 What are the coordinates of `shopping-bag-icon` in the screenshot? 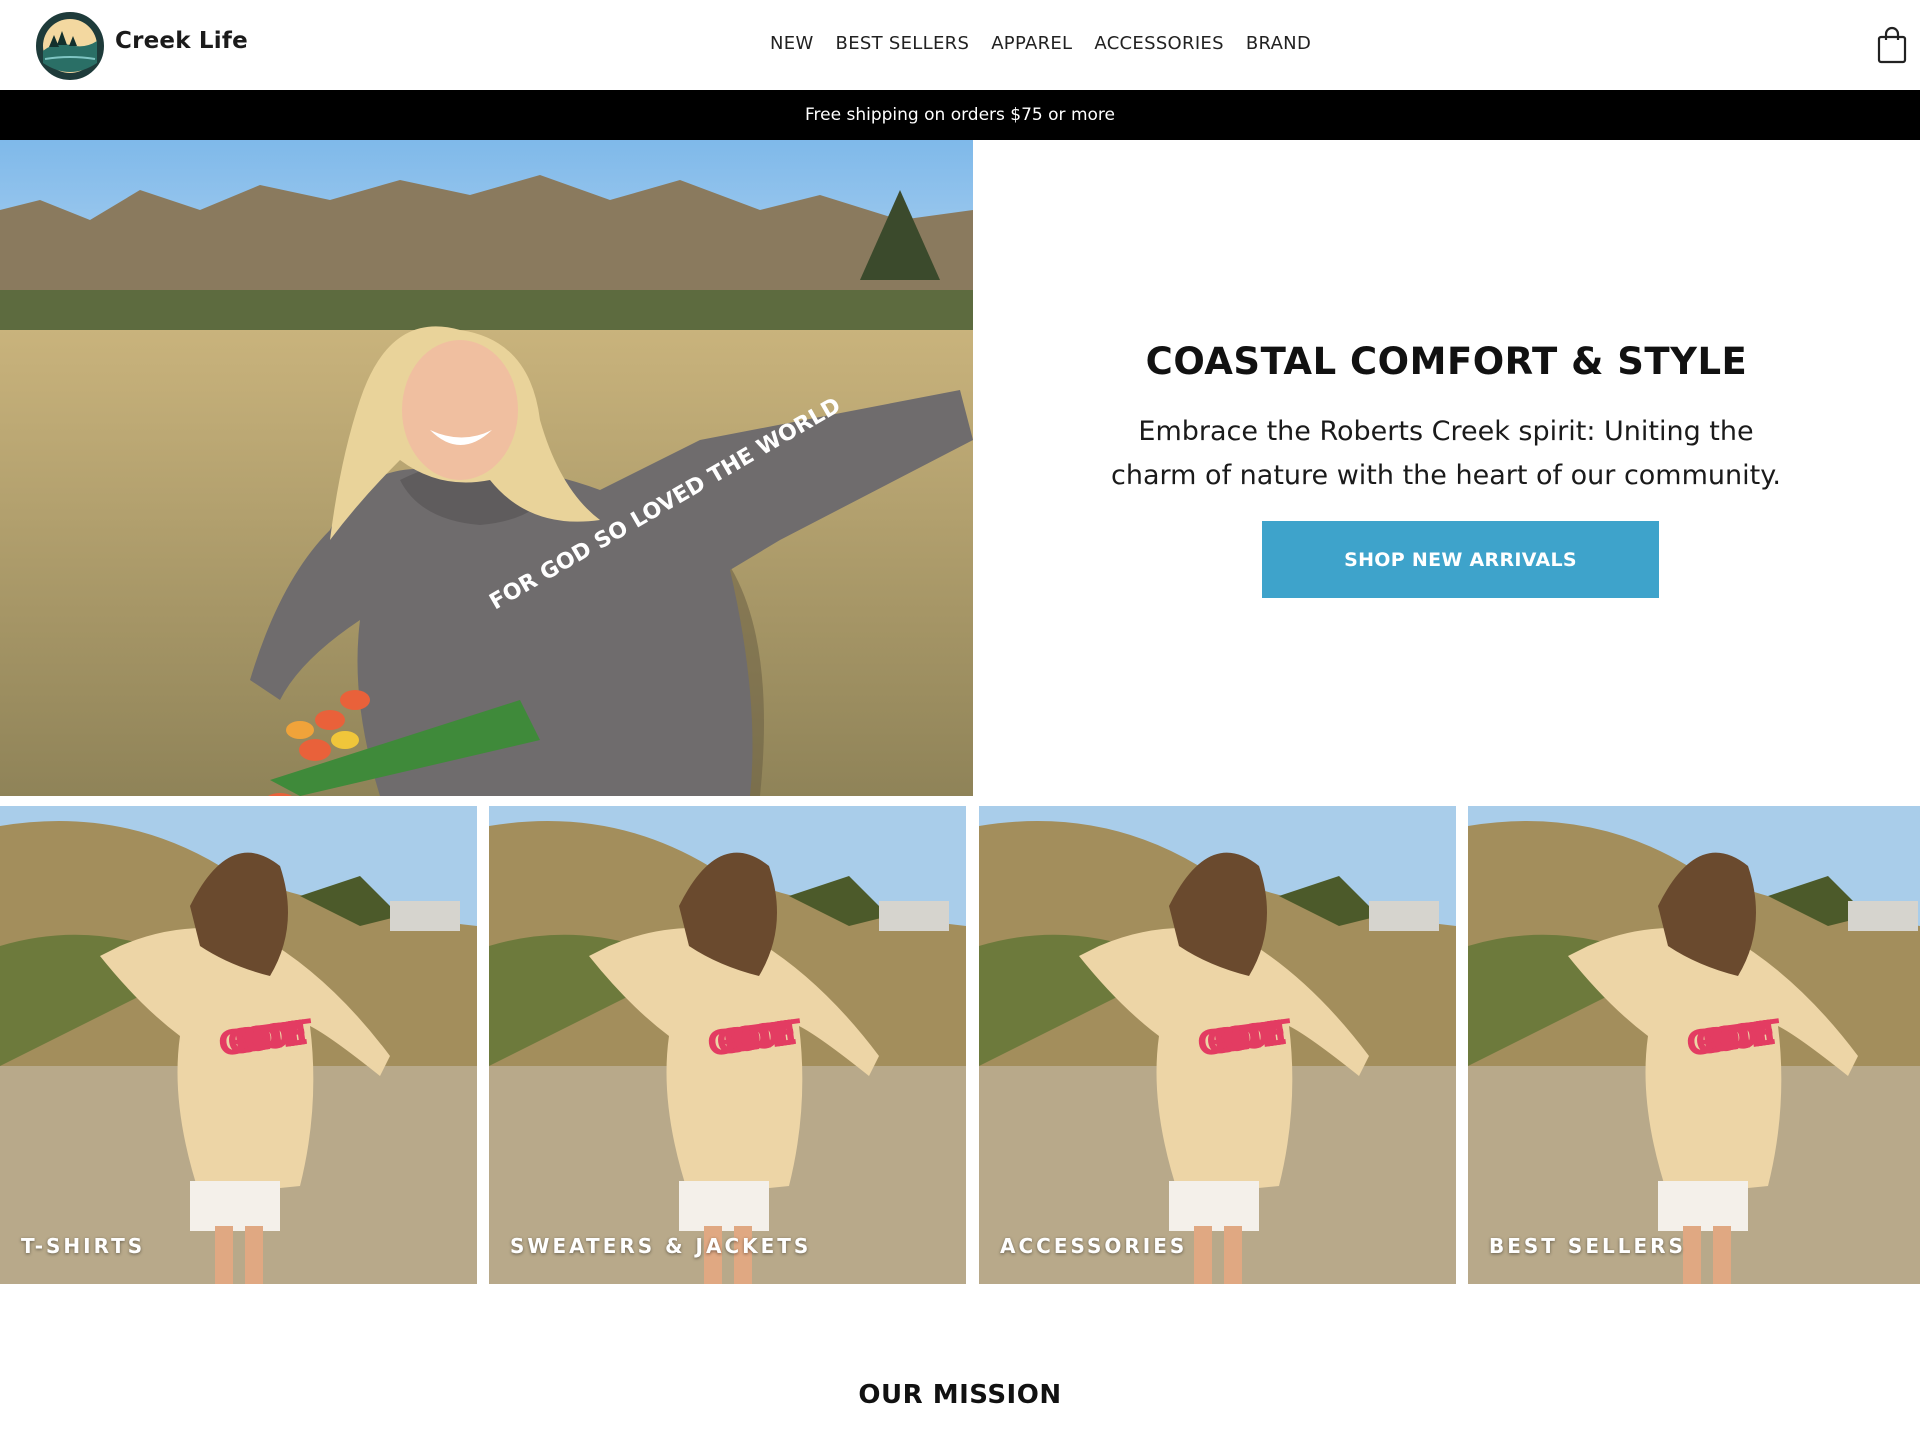 It's located at (1892, 45).